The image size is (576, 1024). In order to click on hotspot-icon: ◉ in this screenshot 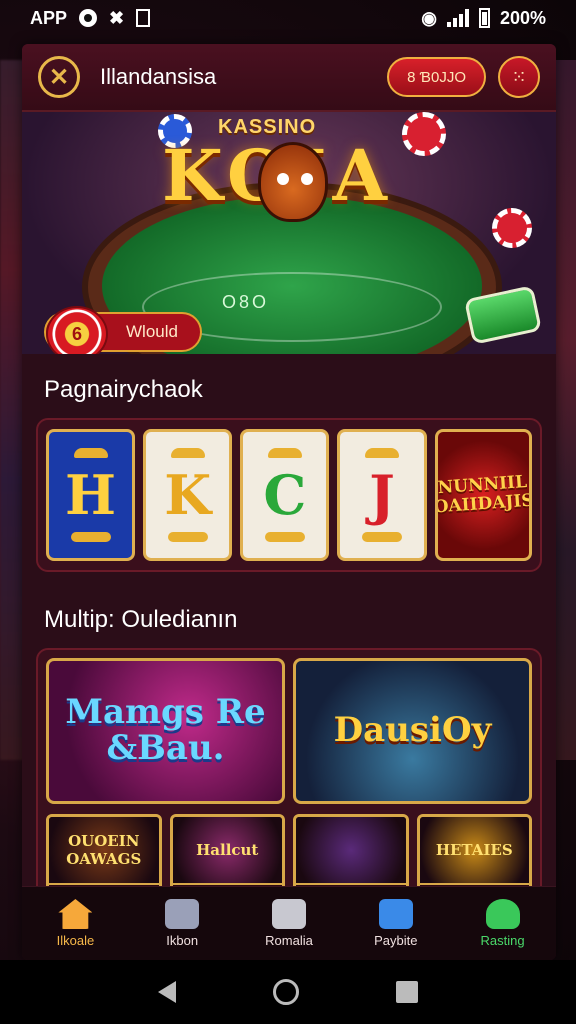, I will do `click(429, 17)`.